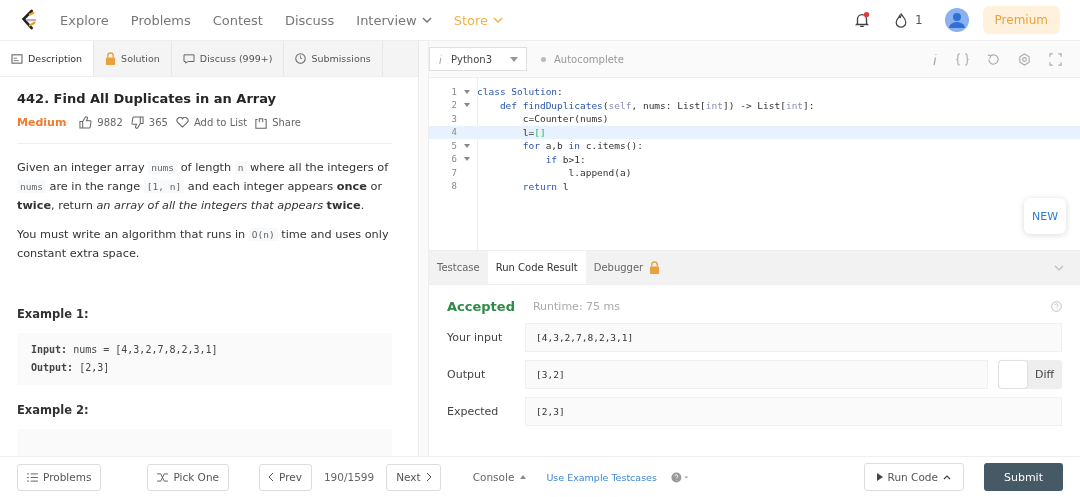  Describe the element at coordinates (533, 132) in the screenshot. I see `code-text: l=[]` at that location.